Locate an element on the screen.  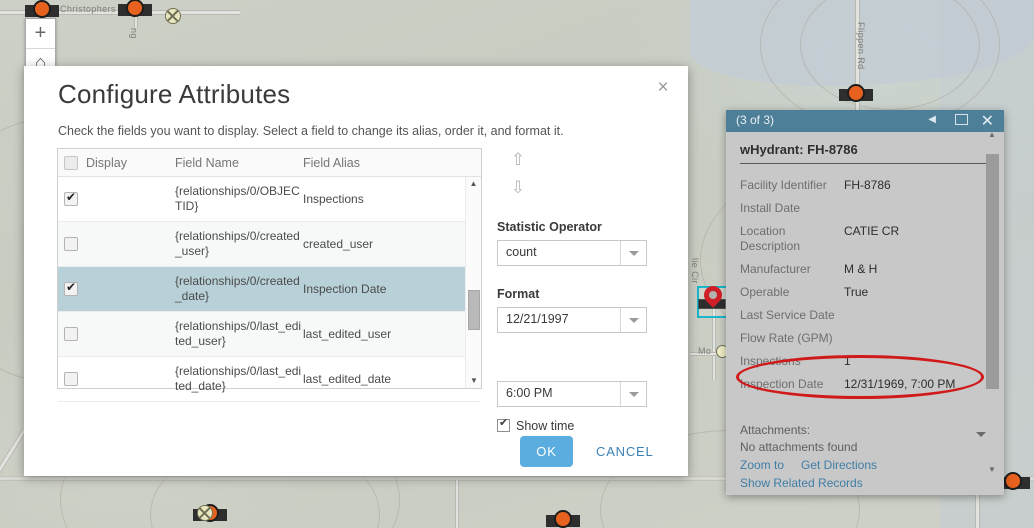
time-value: 6:00 PM is located at coordinates (529, 393).